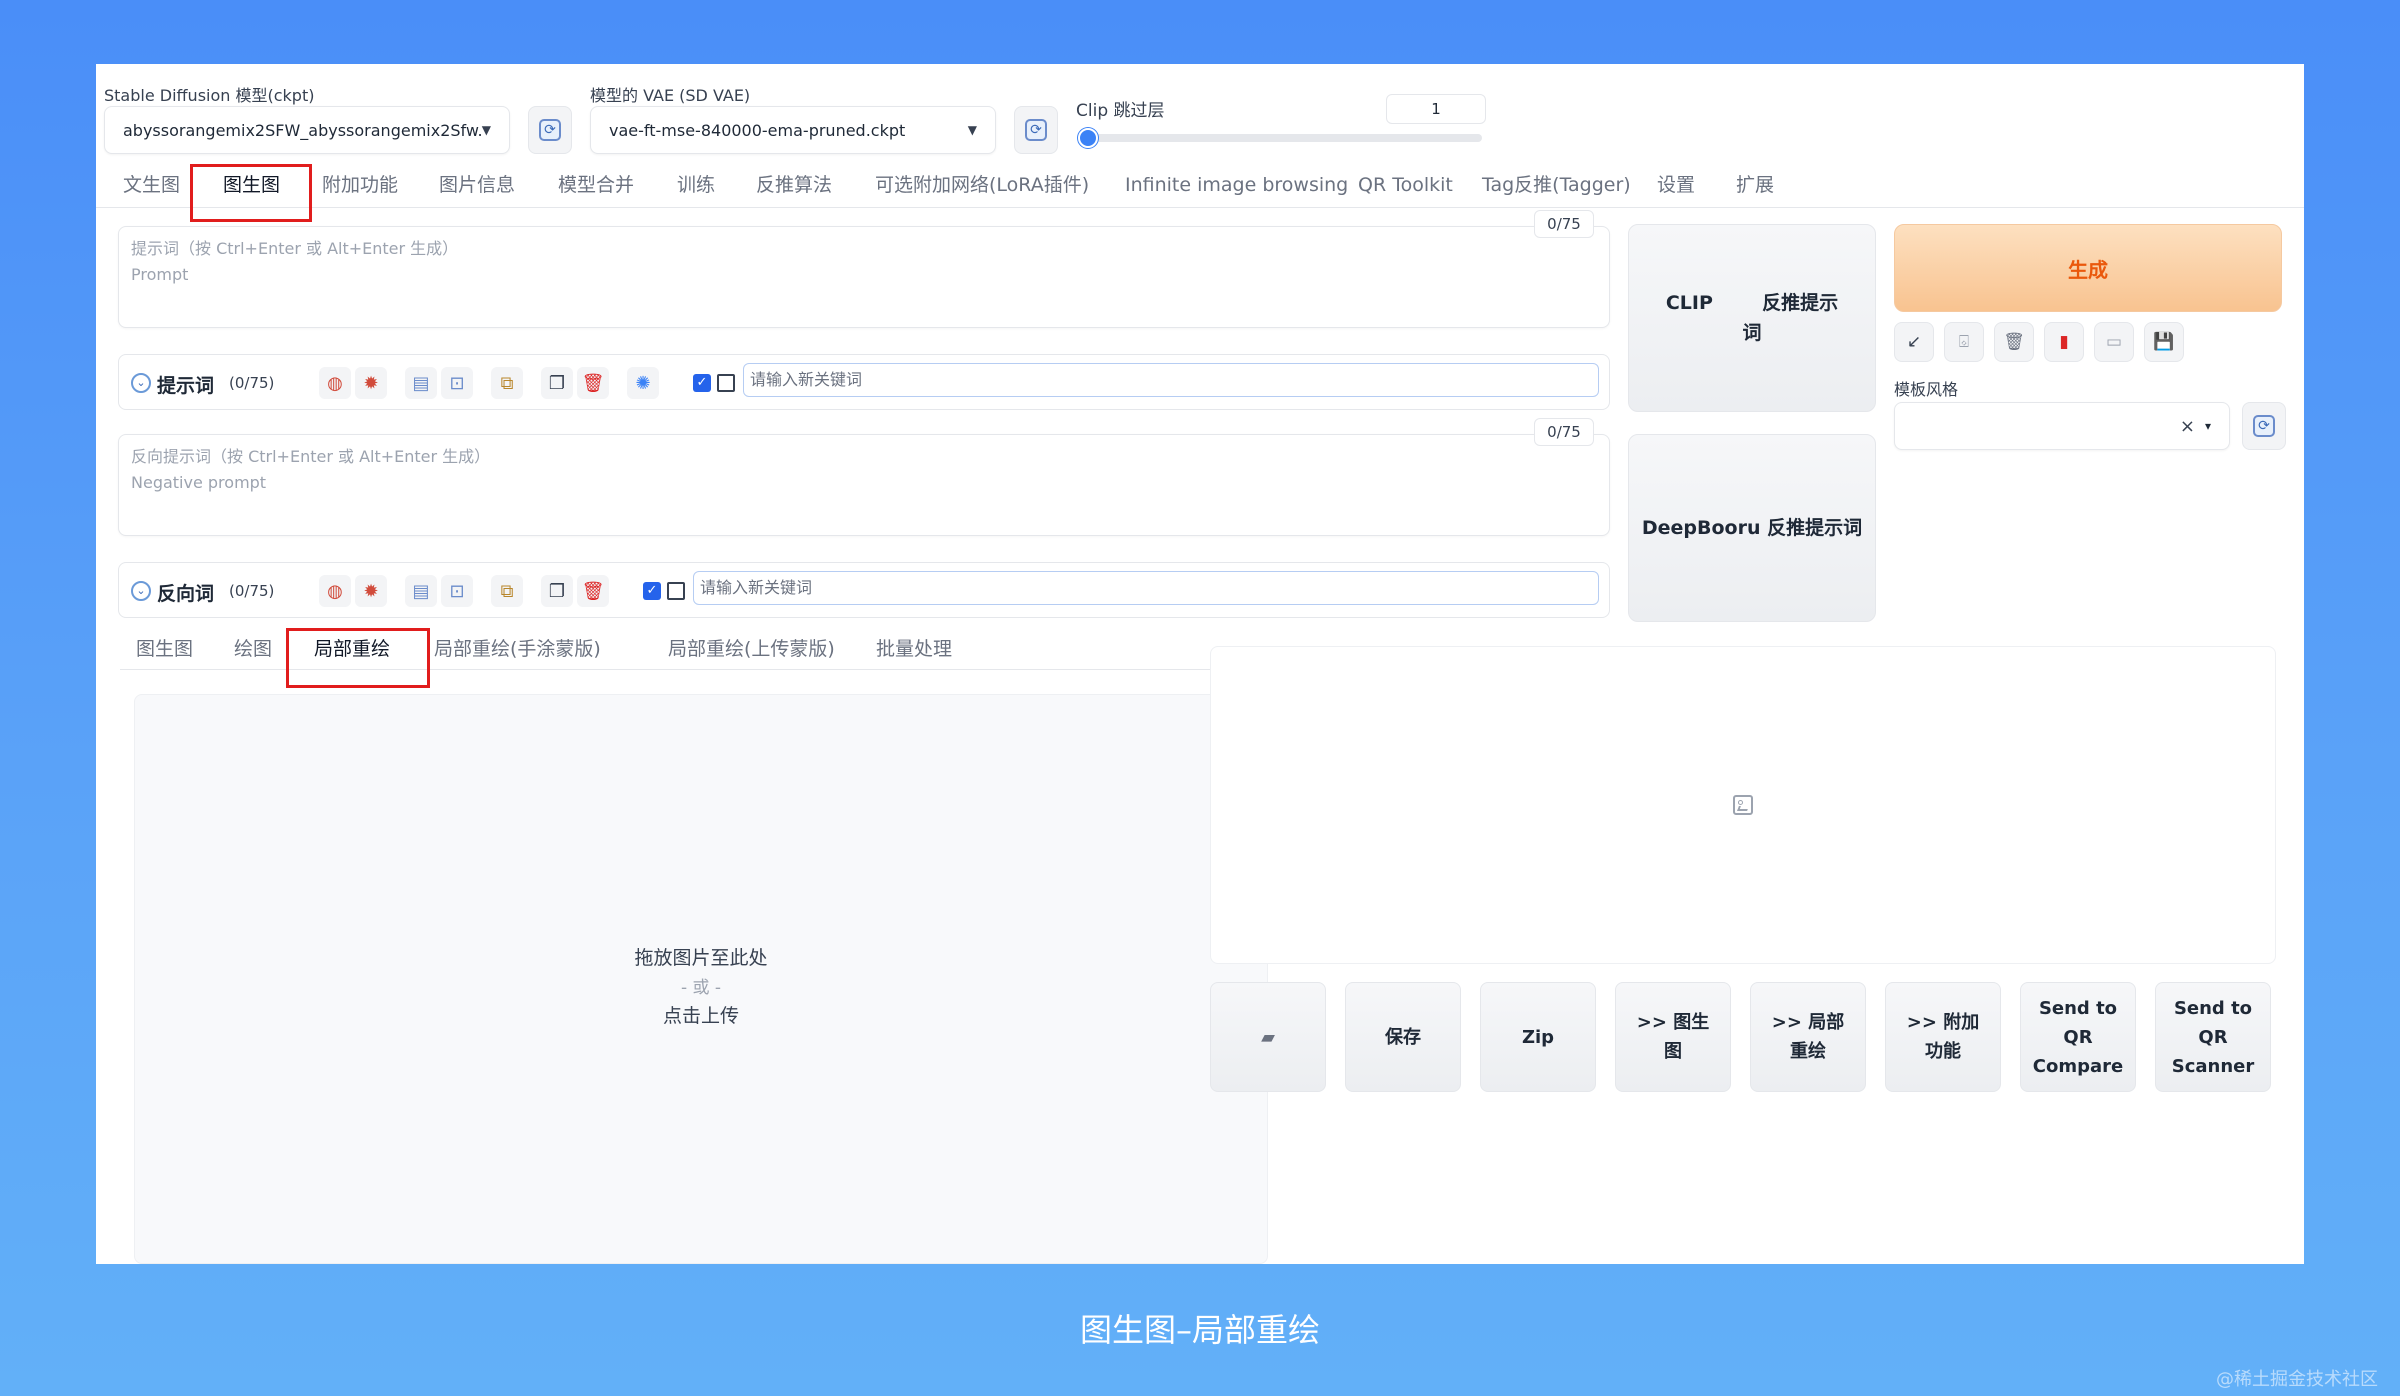 This screenshot has height=1396, width=2400. I want to click on send-to-inpaint-button: >> 局部 重绘, so click(1808, 1037).